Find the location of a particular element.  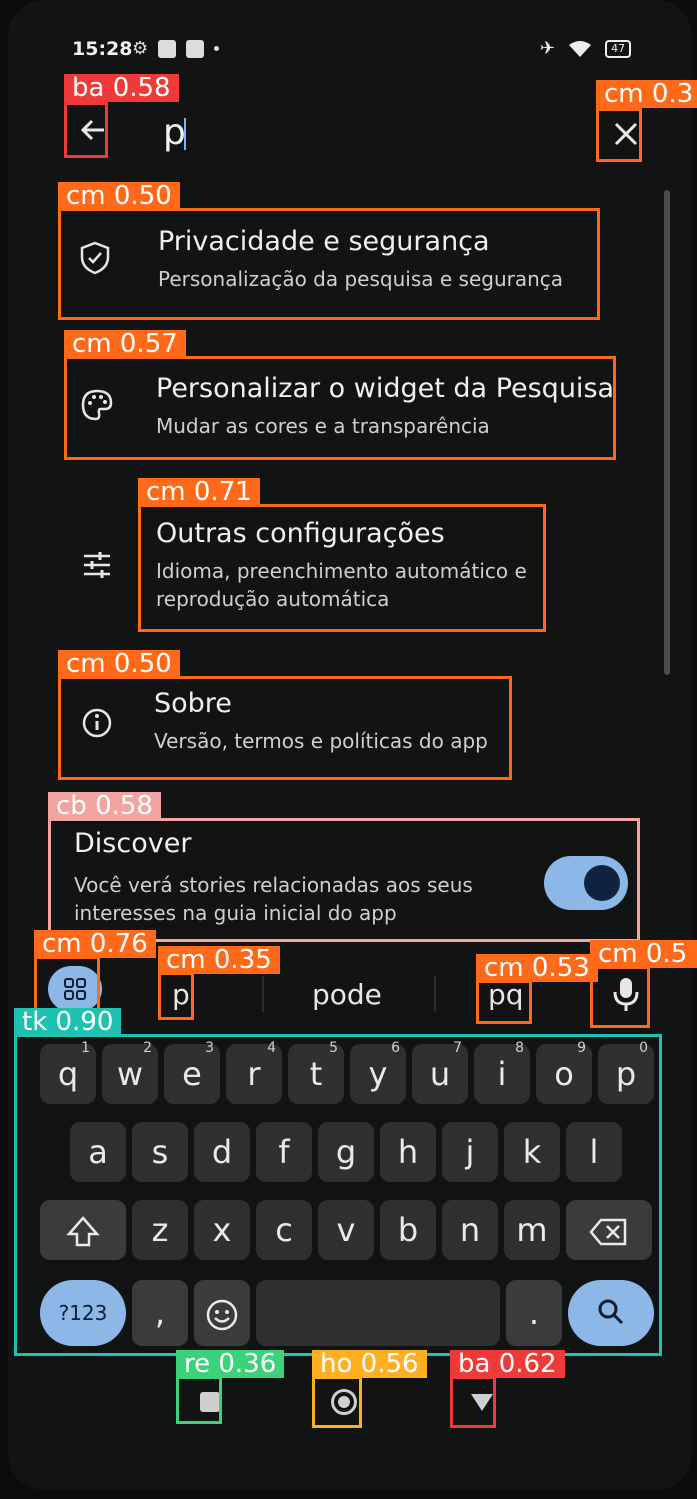

annotation-label: ba 0.62 is located at coordinates (507, 1364).